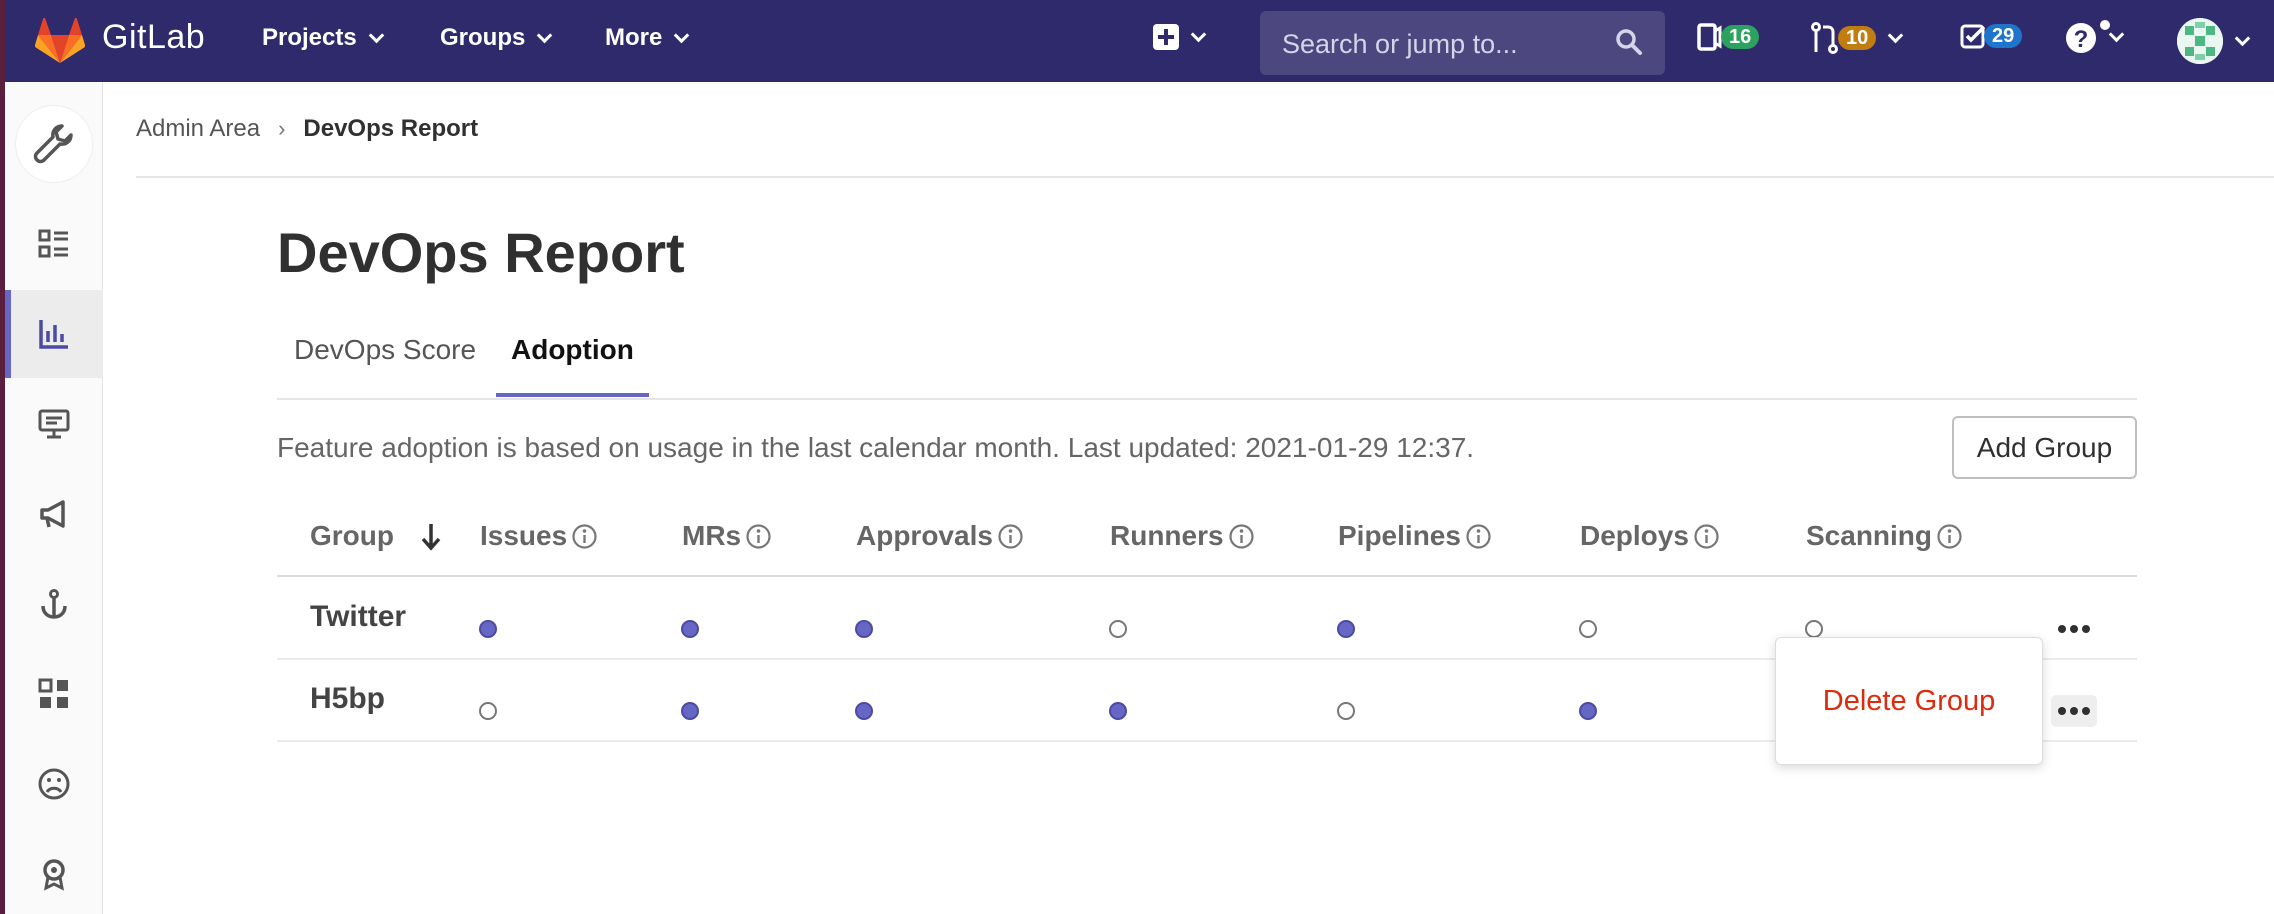 Image resolution: width=2274 pixels, height=914 pixels. What do you see at coordinates (431, 536) in the screenshot?
I see `sort-arrow-down-icon` at bounding box center [431, 536].